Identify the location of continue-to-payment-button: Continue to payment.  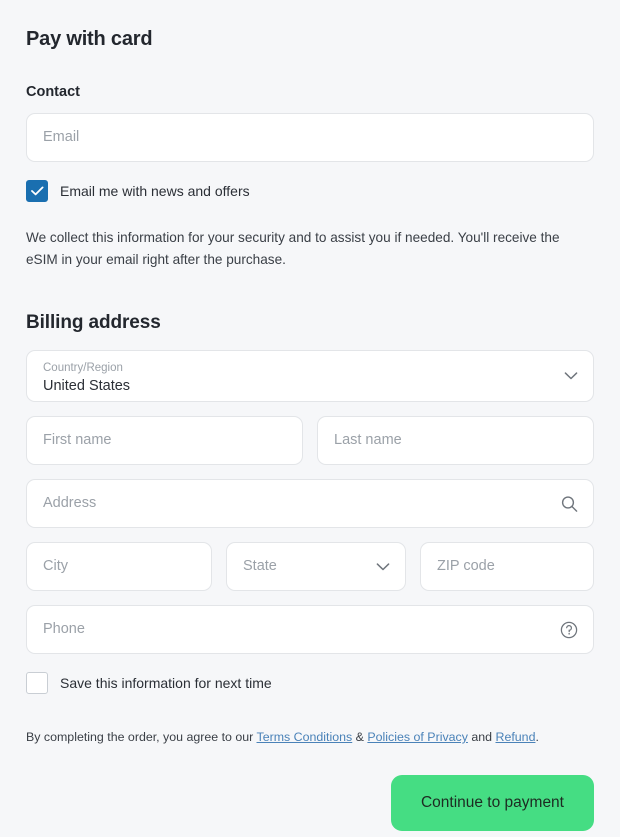
(492, 802).